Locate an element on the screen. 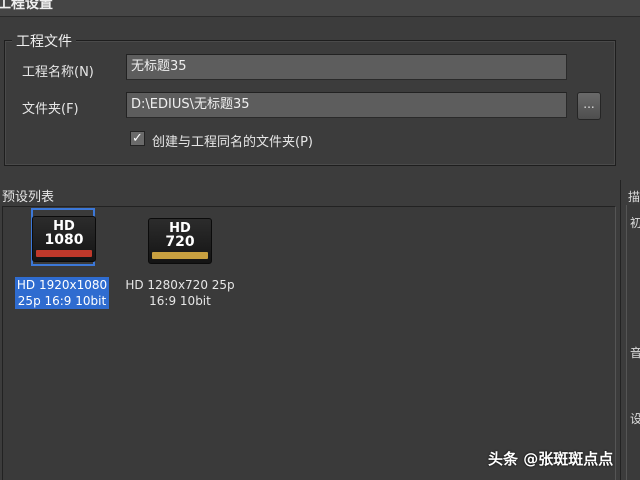  preset-hd720-icon: HD 720 is located at coordinates (180, 241).